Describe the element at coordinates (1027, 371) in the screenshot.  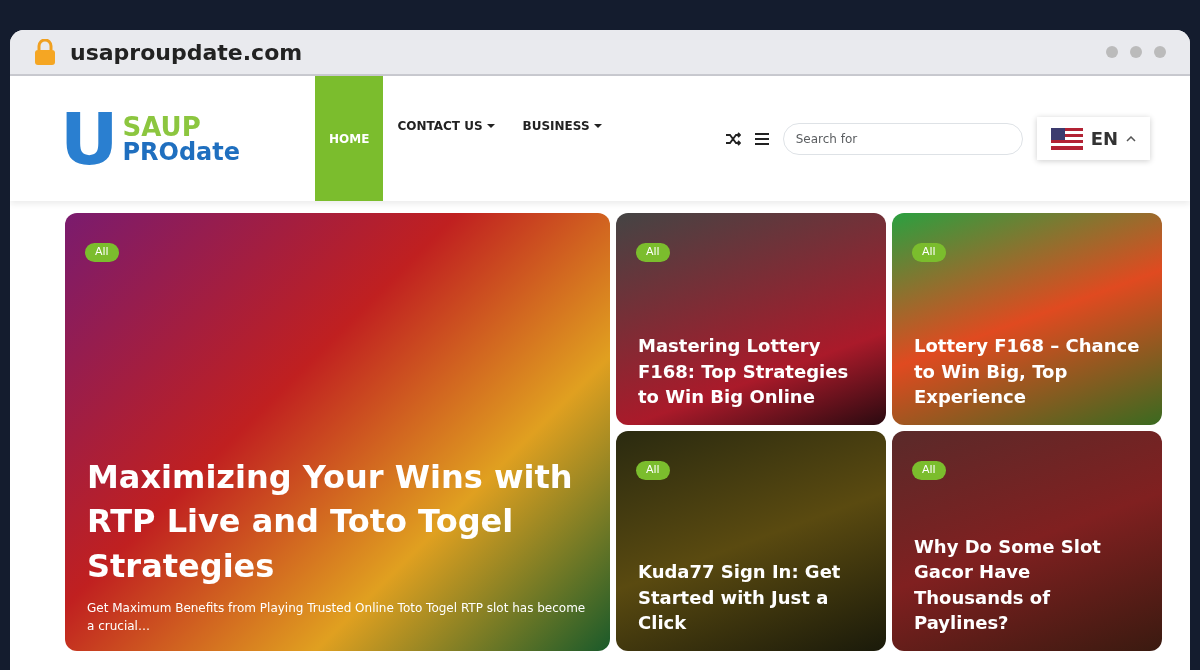
I see `post-title: Lottery F168 – Chance to Win Big, Top Experience` at that location.